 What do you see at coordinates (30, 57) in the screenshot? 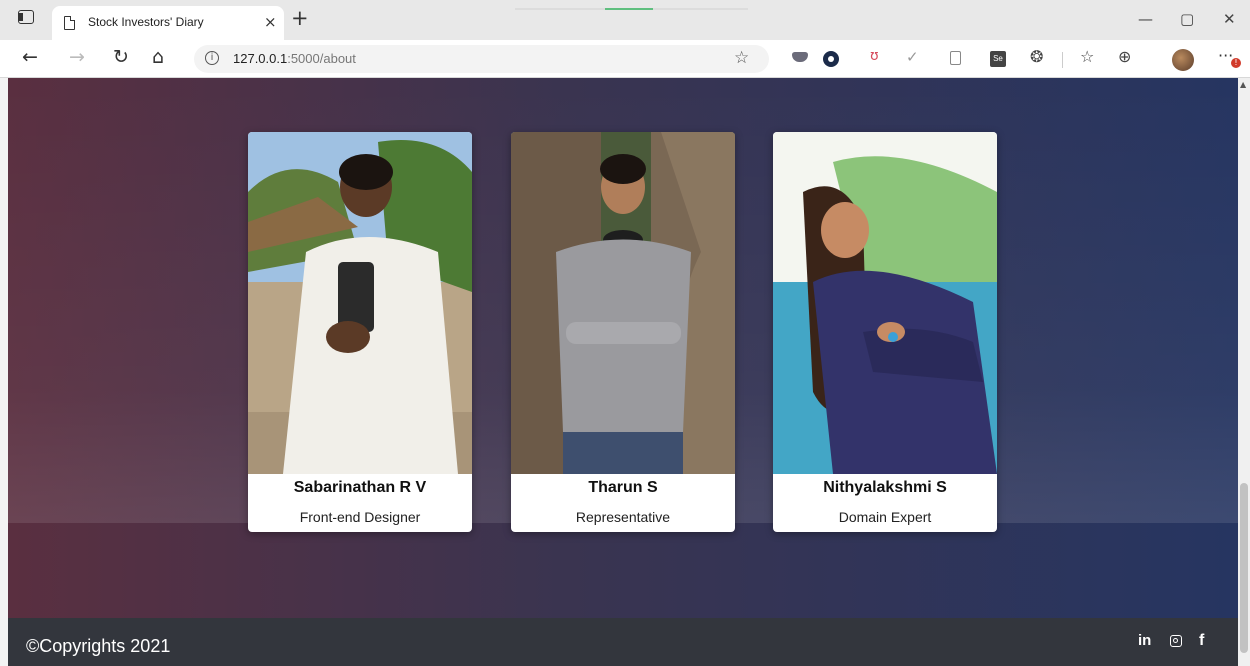
I see `back-button: ←` at bounding box center [30, 57].